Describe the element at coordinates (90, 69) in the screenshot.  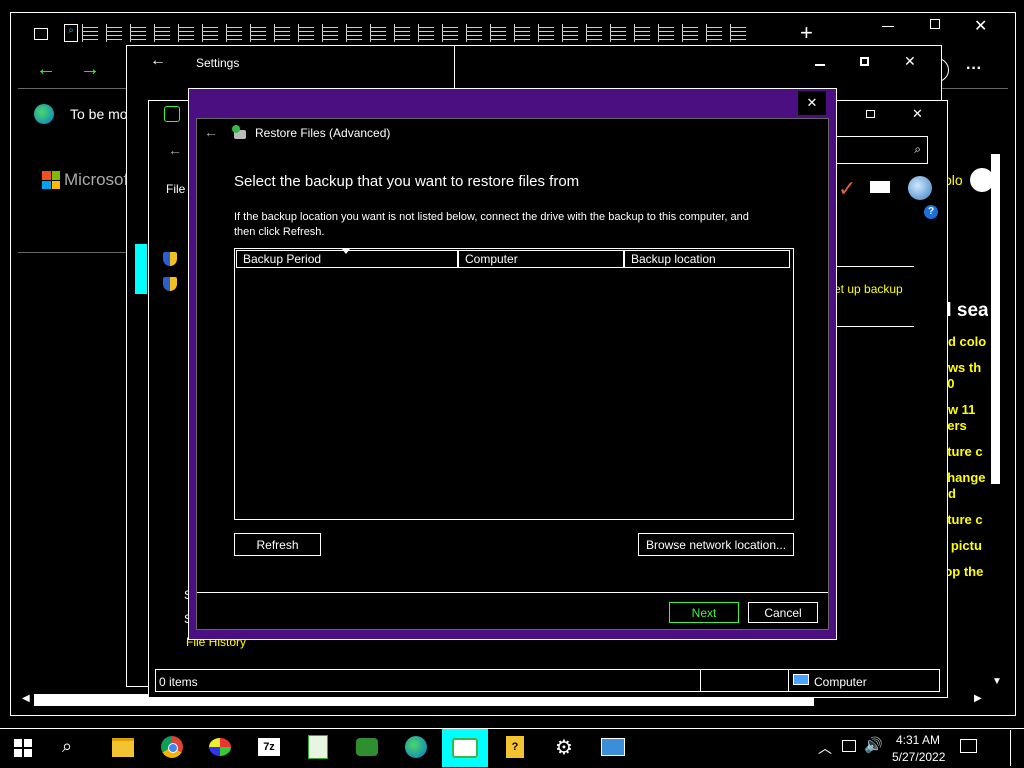
I see `browser-forward-button: →` at that location.